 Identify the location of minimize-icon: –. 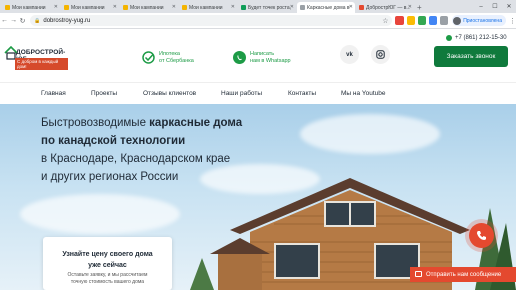
(481, 6).